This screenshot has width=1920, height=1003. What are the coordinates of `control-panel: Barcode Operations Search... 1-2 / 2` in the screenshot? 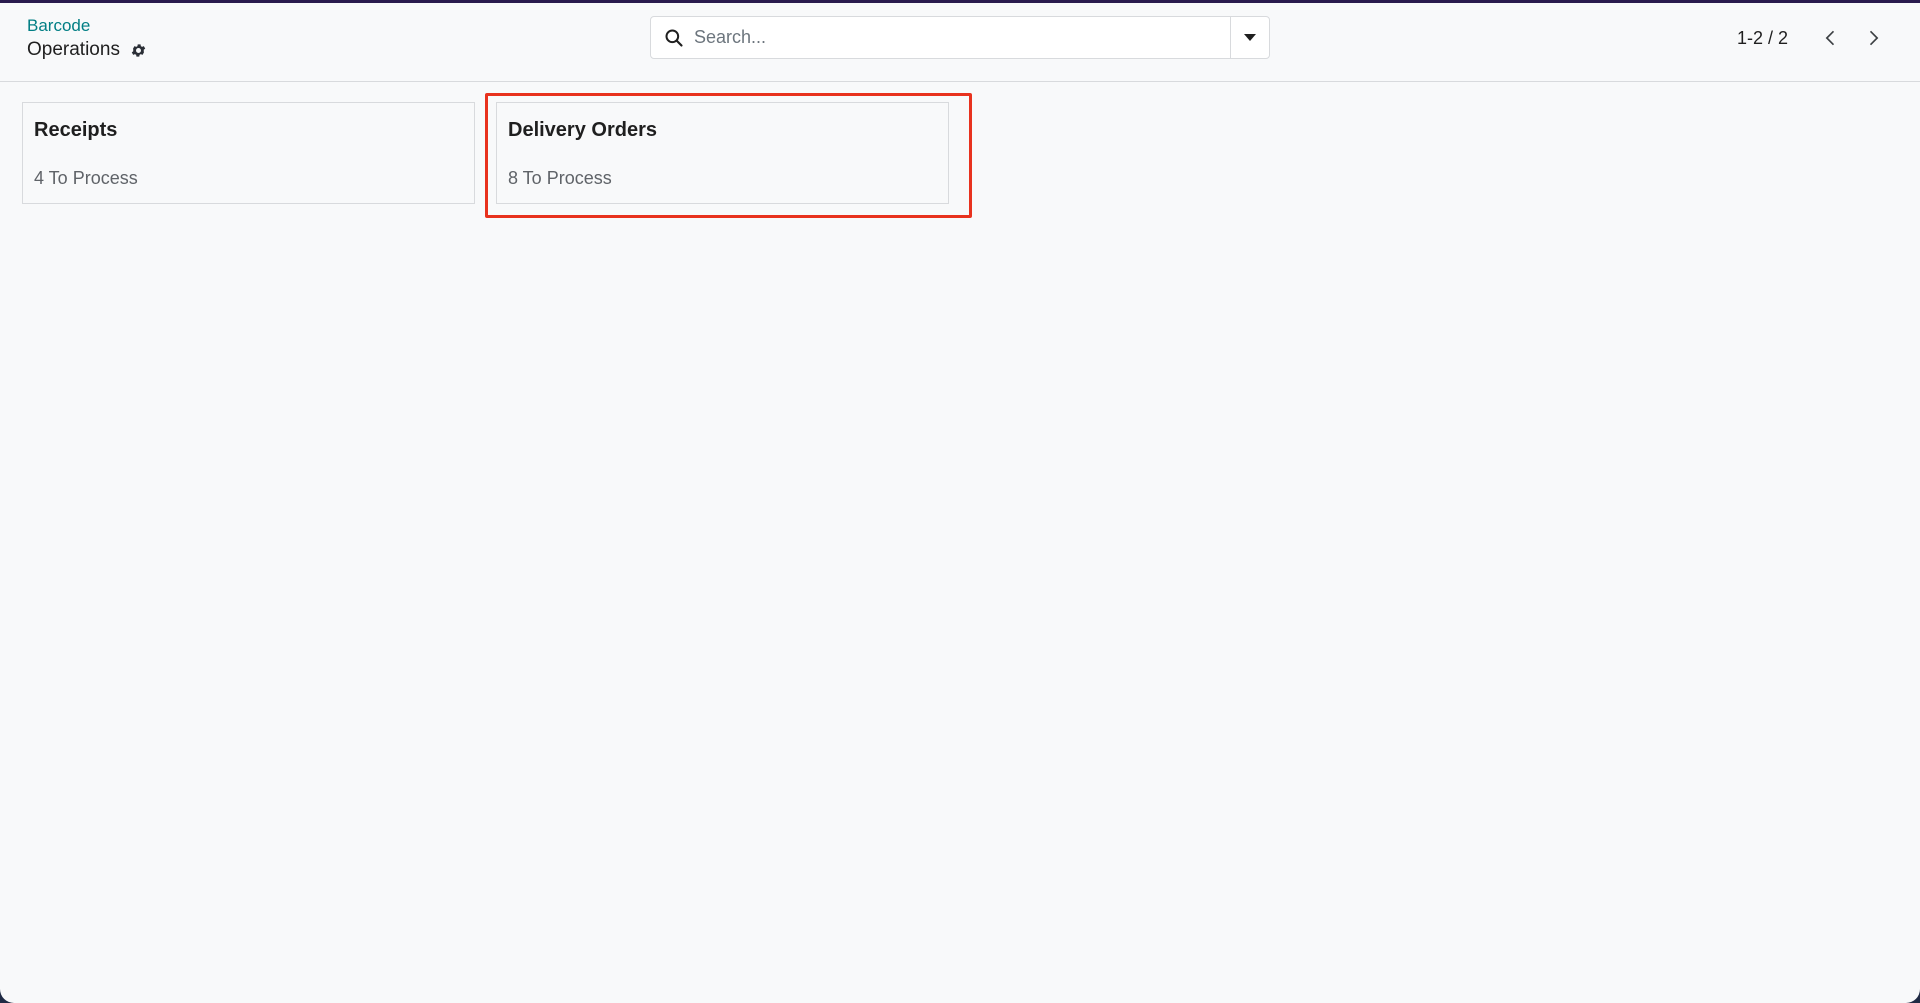 It's located at (960, 42).